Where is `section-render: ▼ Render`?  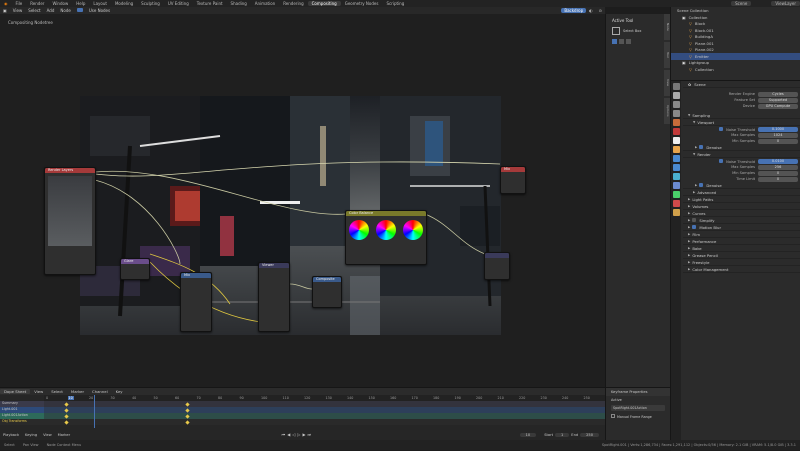
section-render: ▼ Render is located at coordinates (741, 154).